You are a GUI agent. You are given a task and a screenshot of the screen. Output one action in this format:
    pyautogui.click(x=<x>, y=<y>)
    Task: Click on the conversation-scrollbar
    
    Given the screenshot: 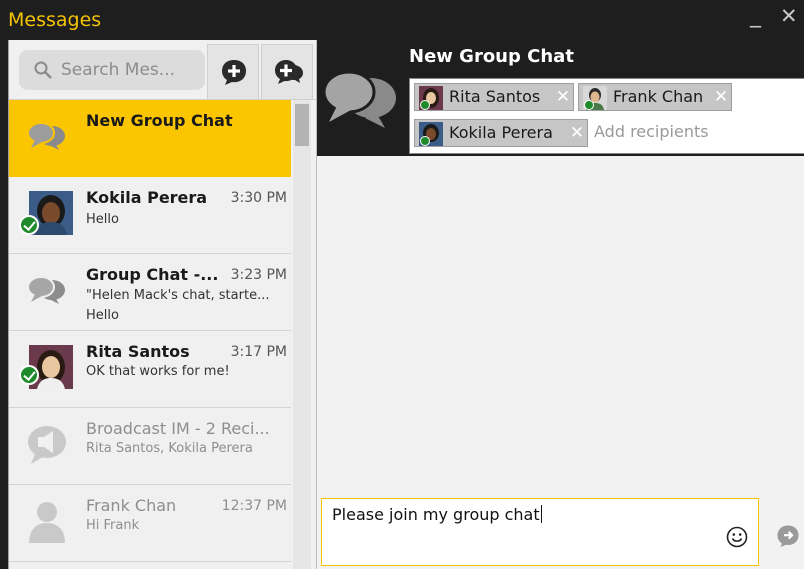 What is the action you would take?
    pyautogui.click(x=302, y=334)
    